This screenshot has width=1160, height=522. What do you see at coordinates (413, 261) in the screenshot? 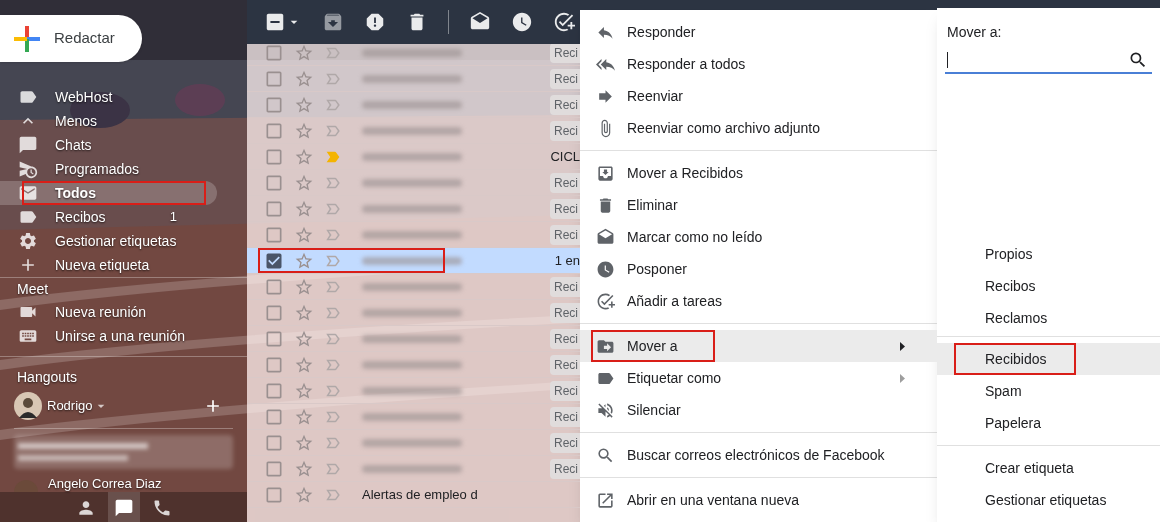
I see `mail-row: 1 en` at bounding box center [413, 261].